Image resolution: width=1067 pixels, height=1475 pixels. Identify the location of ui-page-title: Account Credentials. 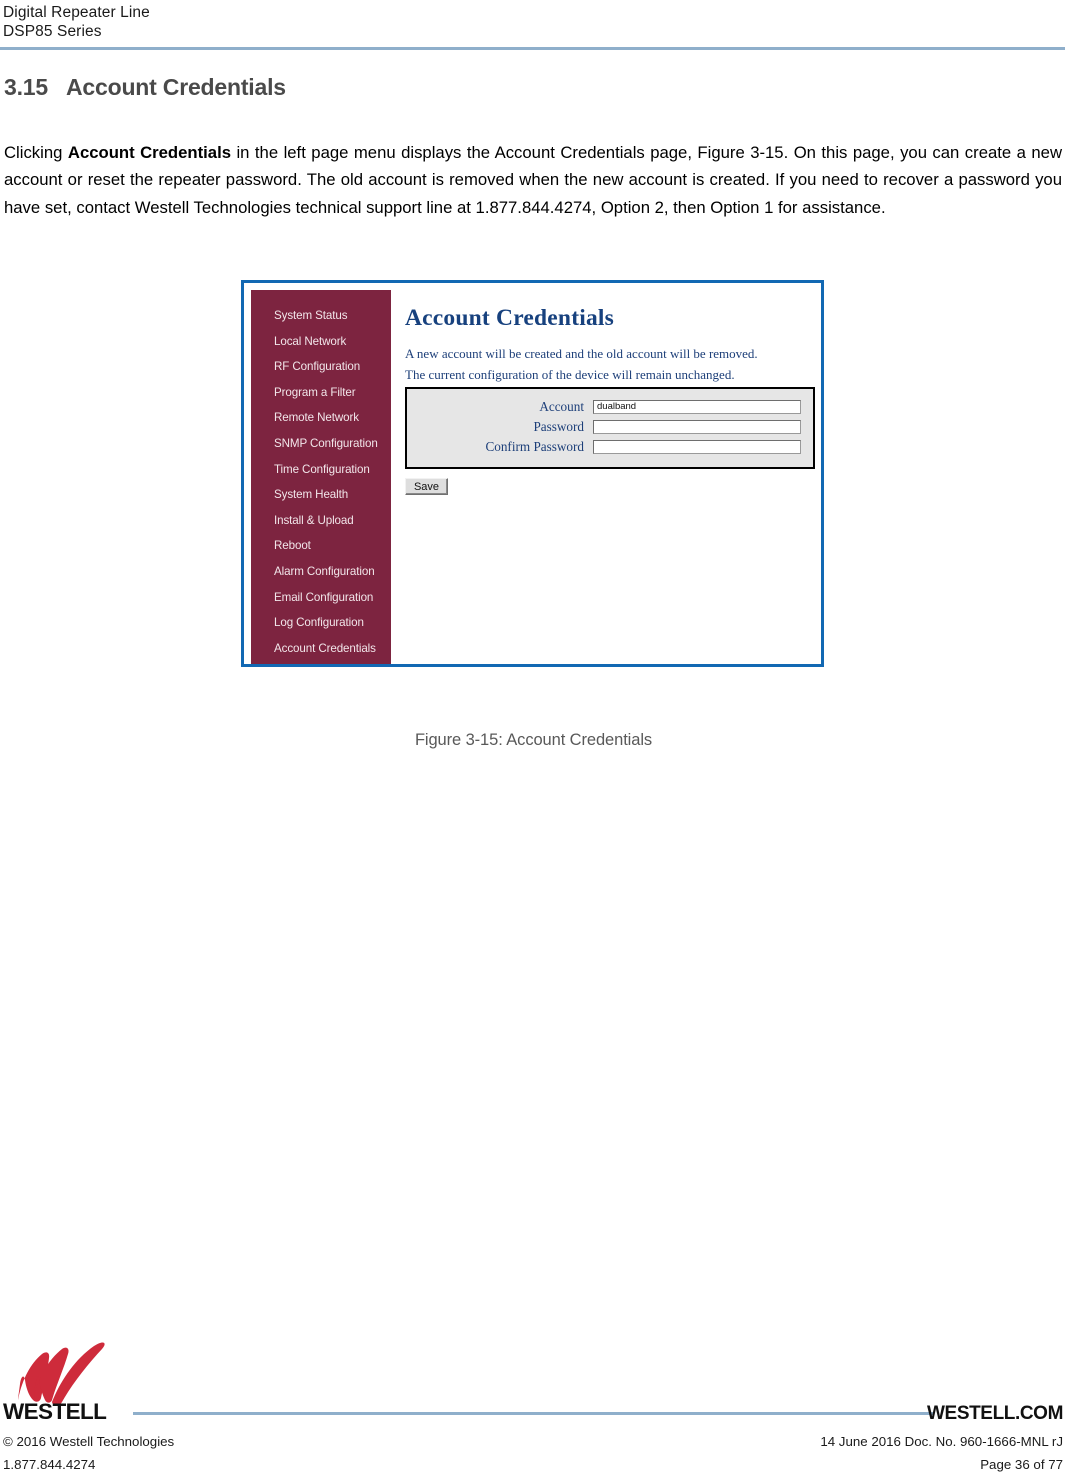
(509, 318).